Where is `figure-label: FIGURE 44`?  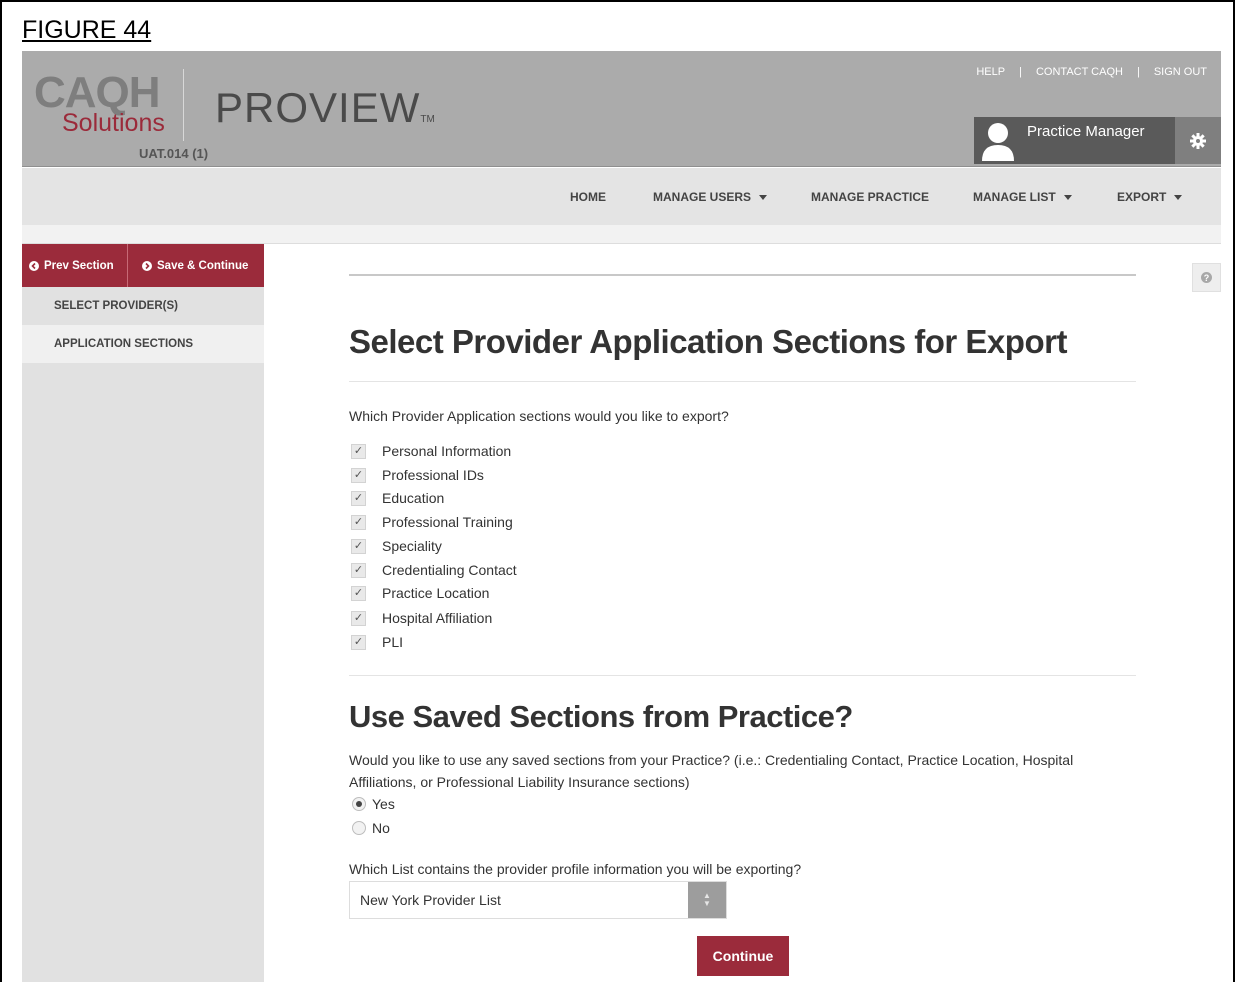
figure-label: FIGURE 44 is located at coordinates (87, 30).